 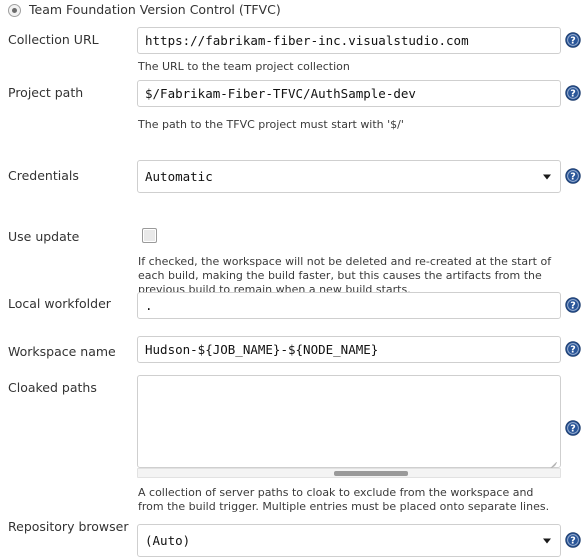 What do you see at coordinates (44, 236) in the screenshot?
I see `label-use-update: Use update` at bounding box center [44, 236].